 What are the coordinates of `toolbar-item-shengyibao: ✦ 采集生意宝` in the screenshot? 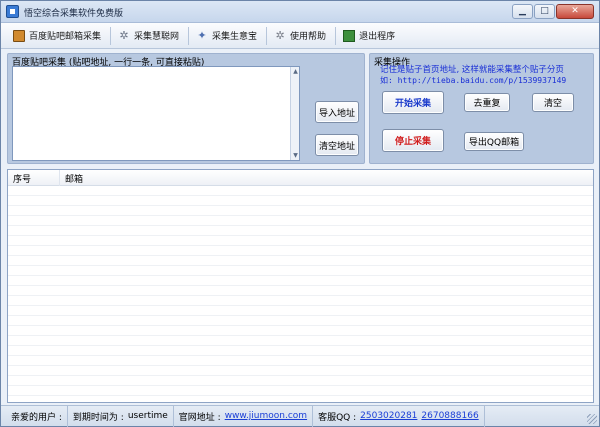 It's located at (227, 36).